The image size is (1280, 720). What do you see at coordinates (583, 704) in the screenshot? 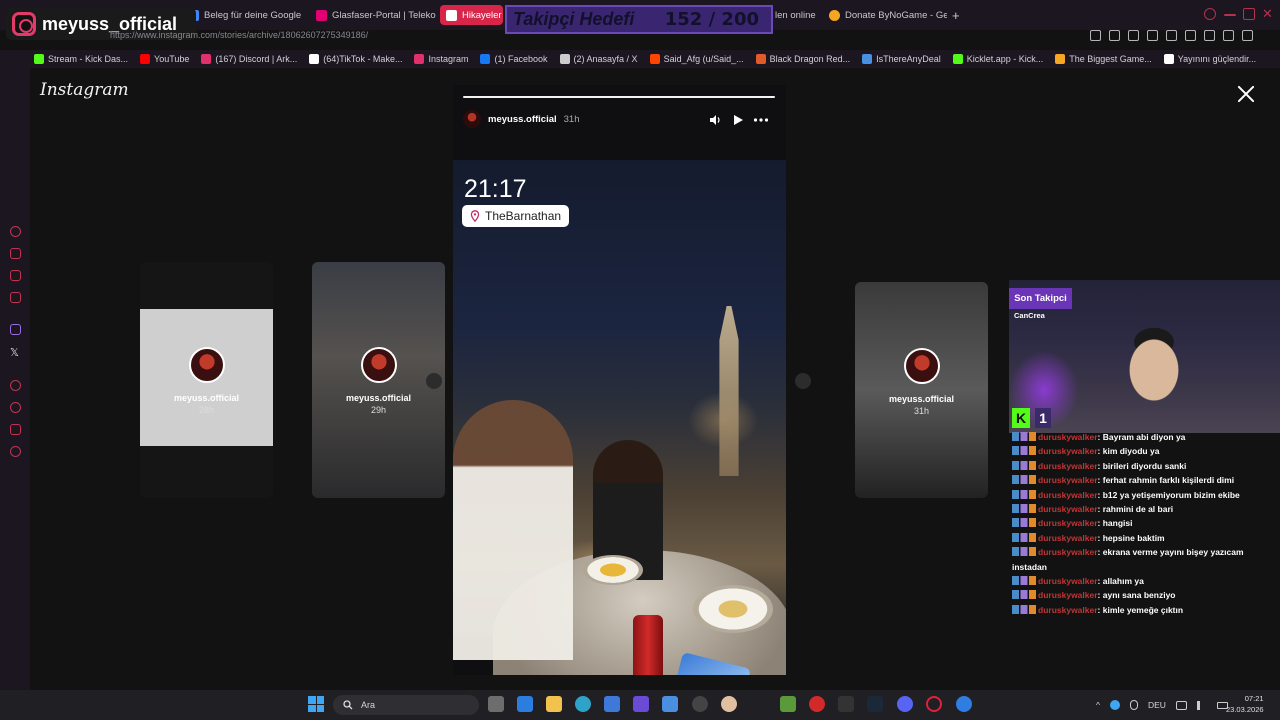
I see `edge-icon` at bounding box center [583, 704].